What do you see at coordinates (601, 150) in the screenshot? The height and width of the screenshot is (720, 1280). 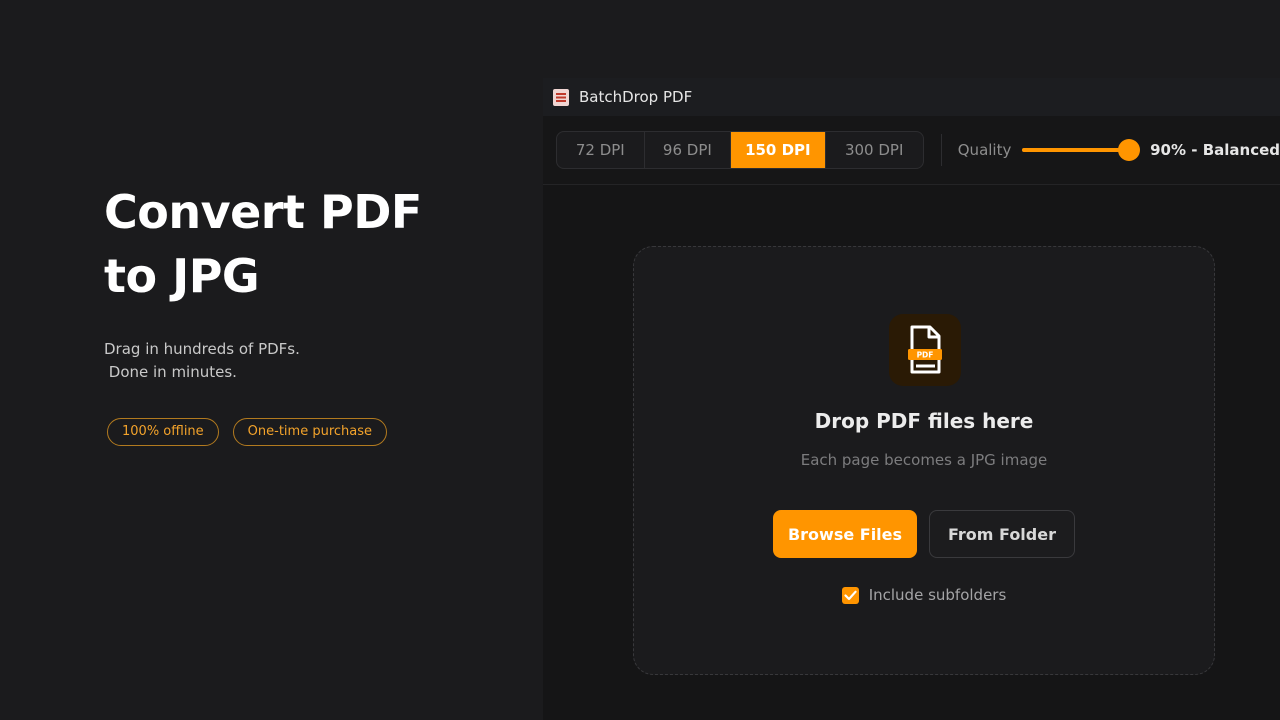 I see `dpi-option-72: 72 DPI` at bounding box center [601, 150].